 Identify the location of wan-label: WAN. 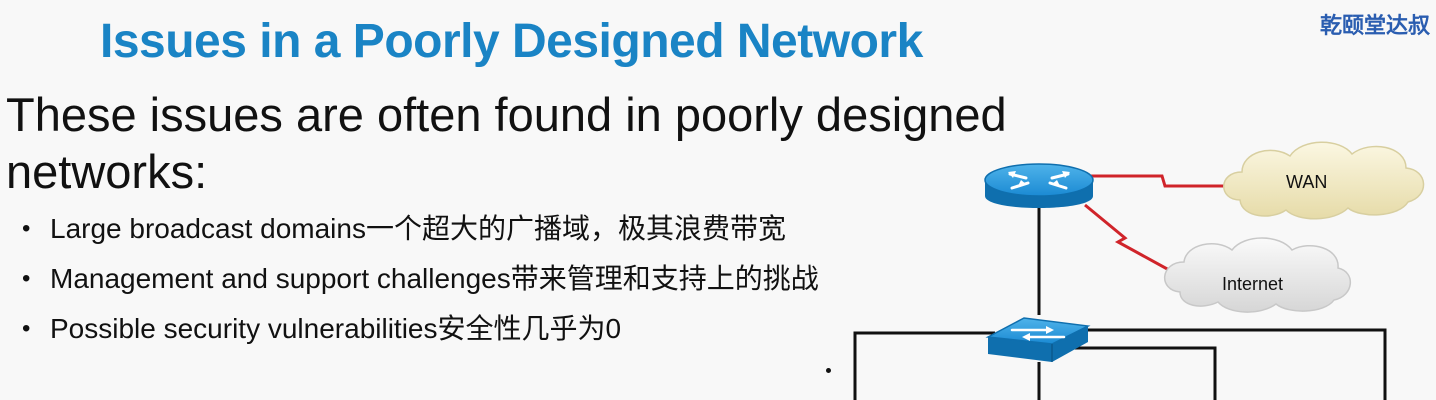
(1306, 182).